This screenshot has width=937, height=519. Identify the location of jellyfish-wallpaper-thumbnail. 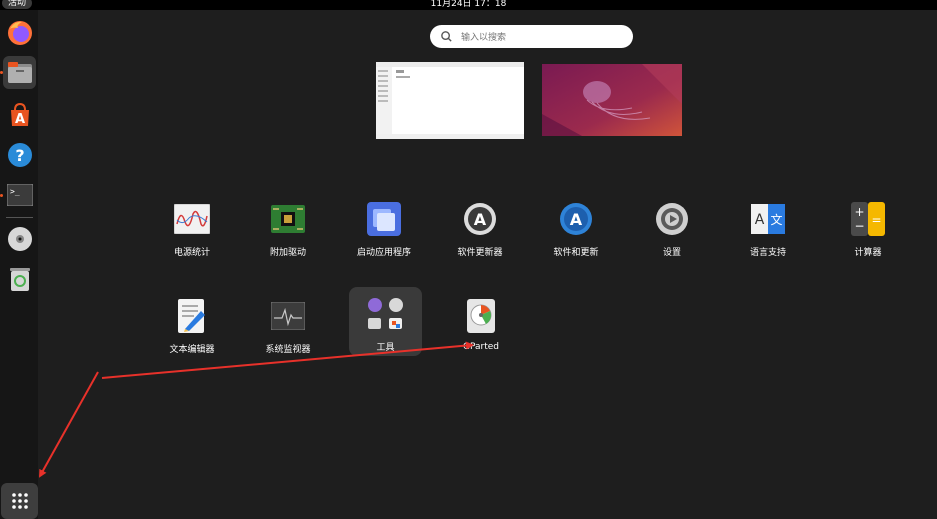
(612, 100).